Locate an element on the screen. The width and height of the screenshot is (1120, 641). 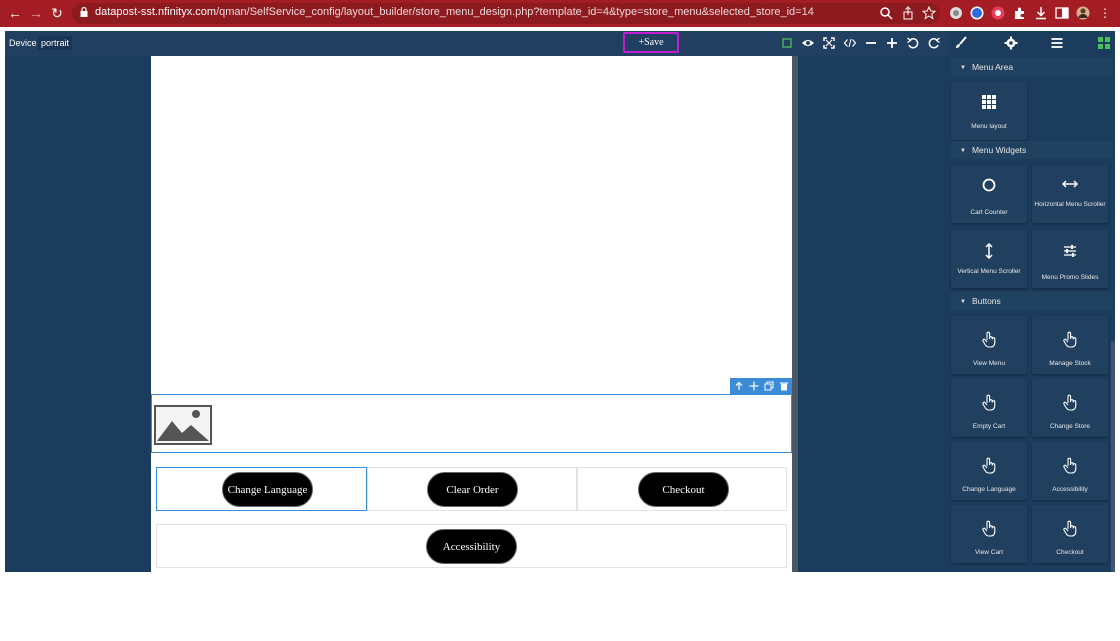
blocks-grid-icon is located at coordinates (1104, 43).